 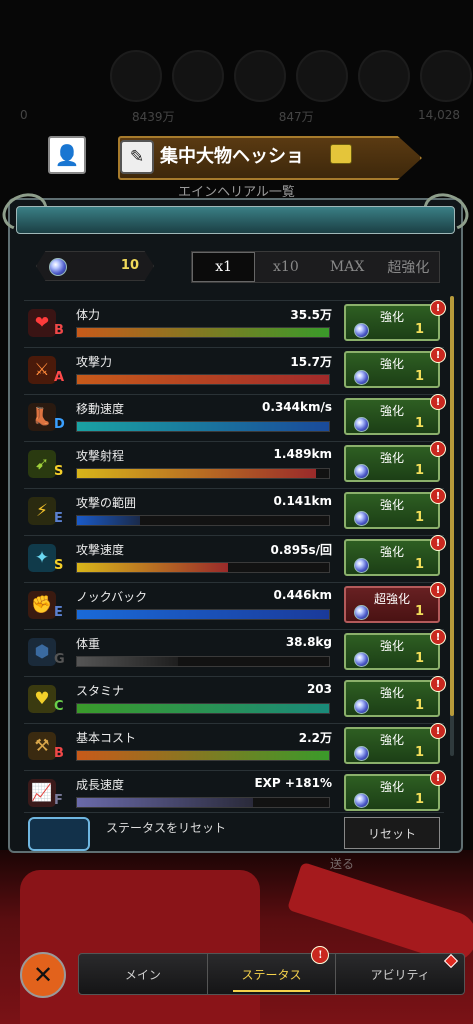 I want to click on reset-text: ステータスをリセット, so click(x=166, y=828).